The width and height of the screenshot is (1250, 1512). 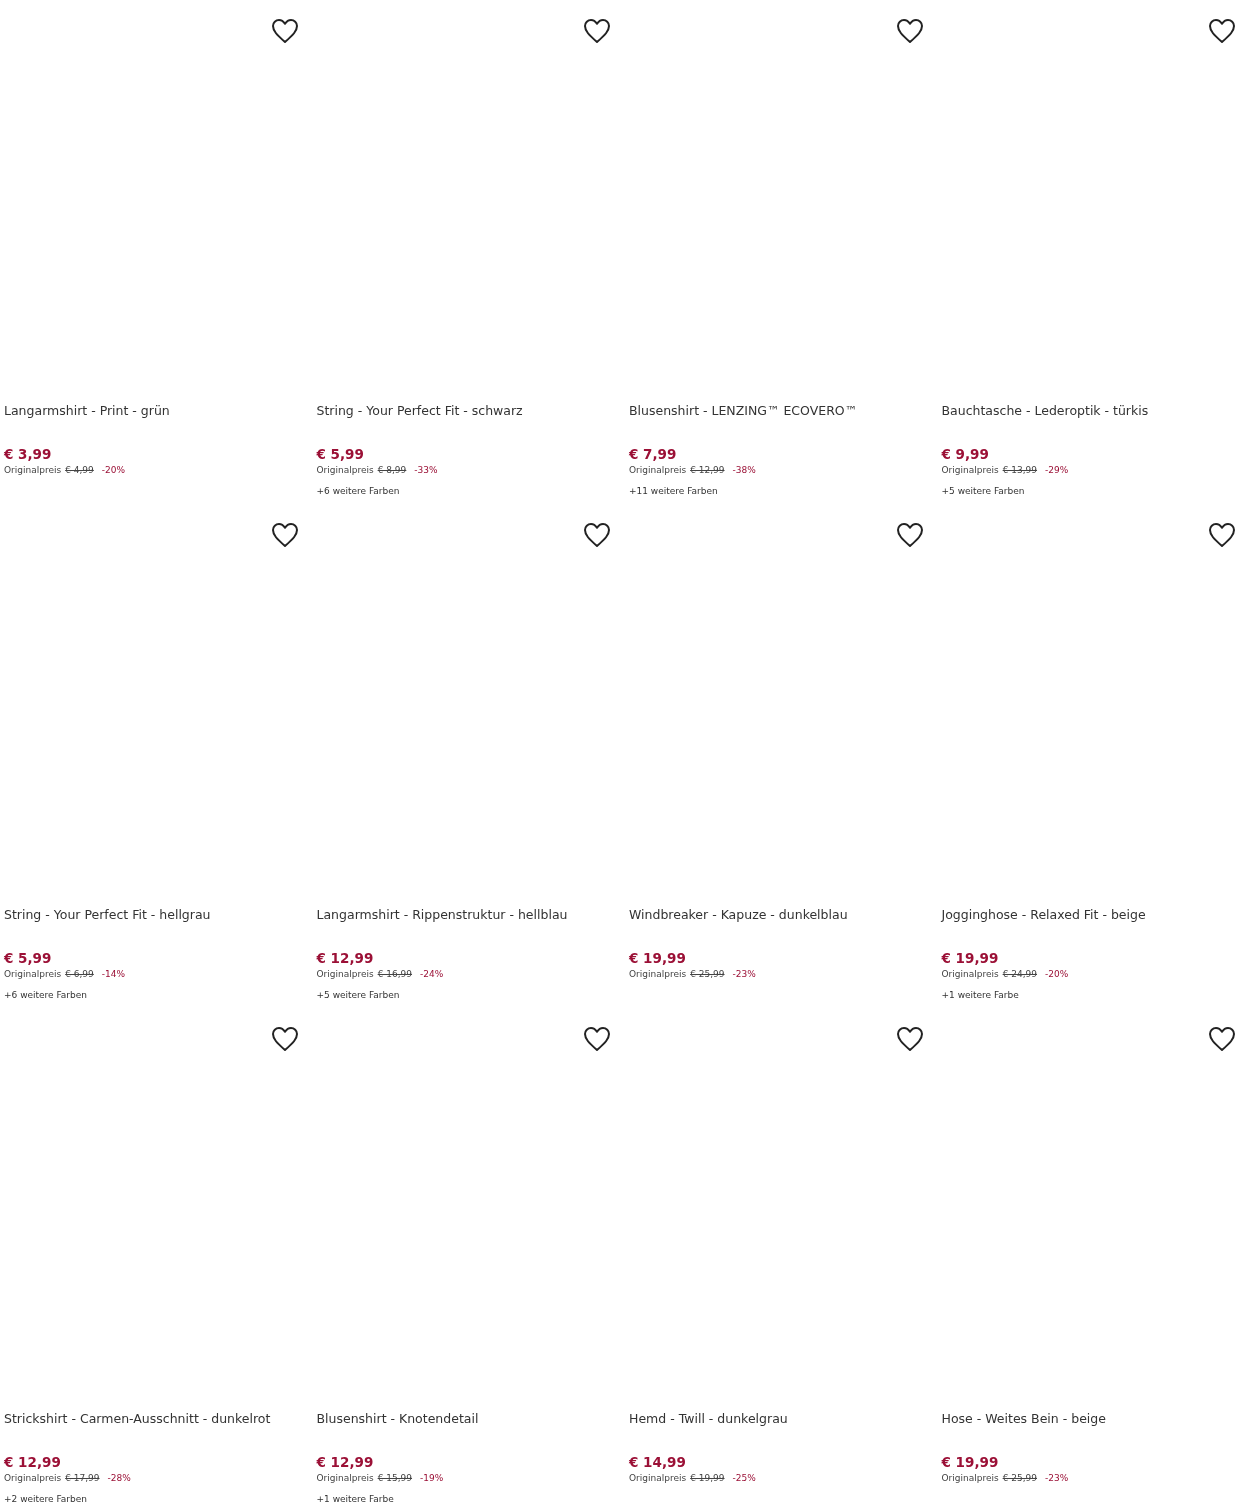 What do you see at coordinates (965, 454) in the screenshot?
I see `sale-price: € 9,99` at bounding box center [965, 454].